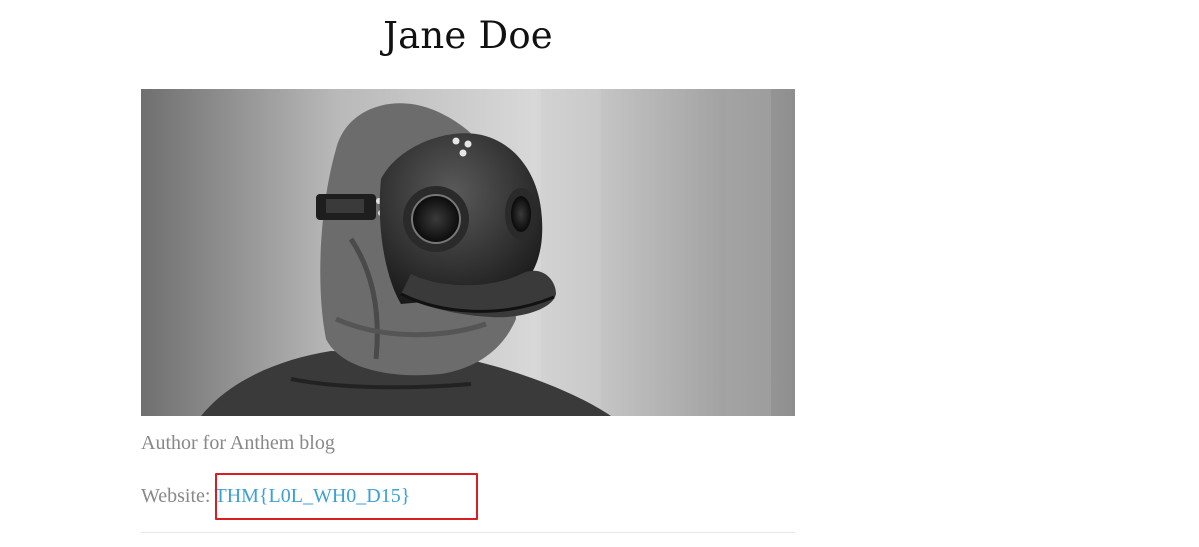  I want to click on author-name-heading: Jane Doe, so click(468, 35).